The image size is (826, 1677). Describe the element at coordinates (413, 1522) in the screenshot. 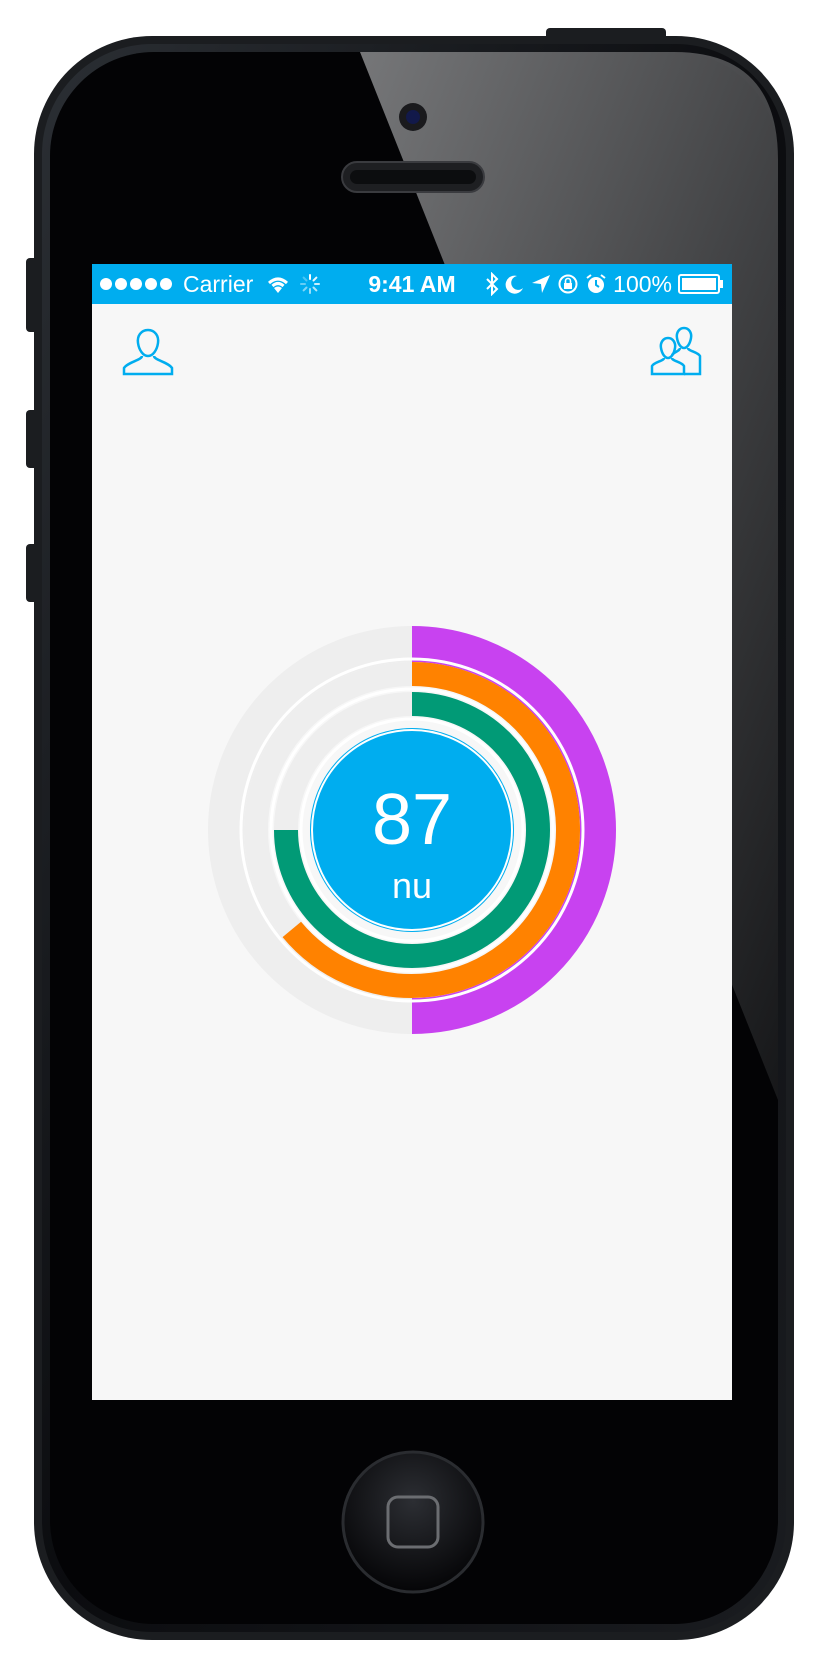

I see `home-button` at that location.